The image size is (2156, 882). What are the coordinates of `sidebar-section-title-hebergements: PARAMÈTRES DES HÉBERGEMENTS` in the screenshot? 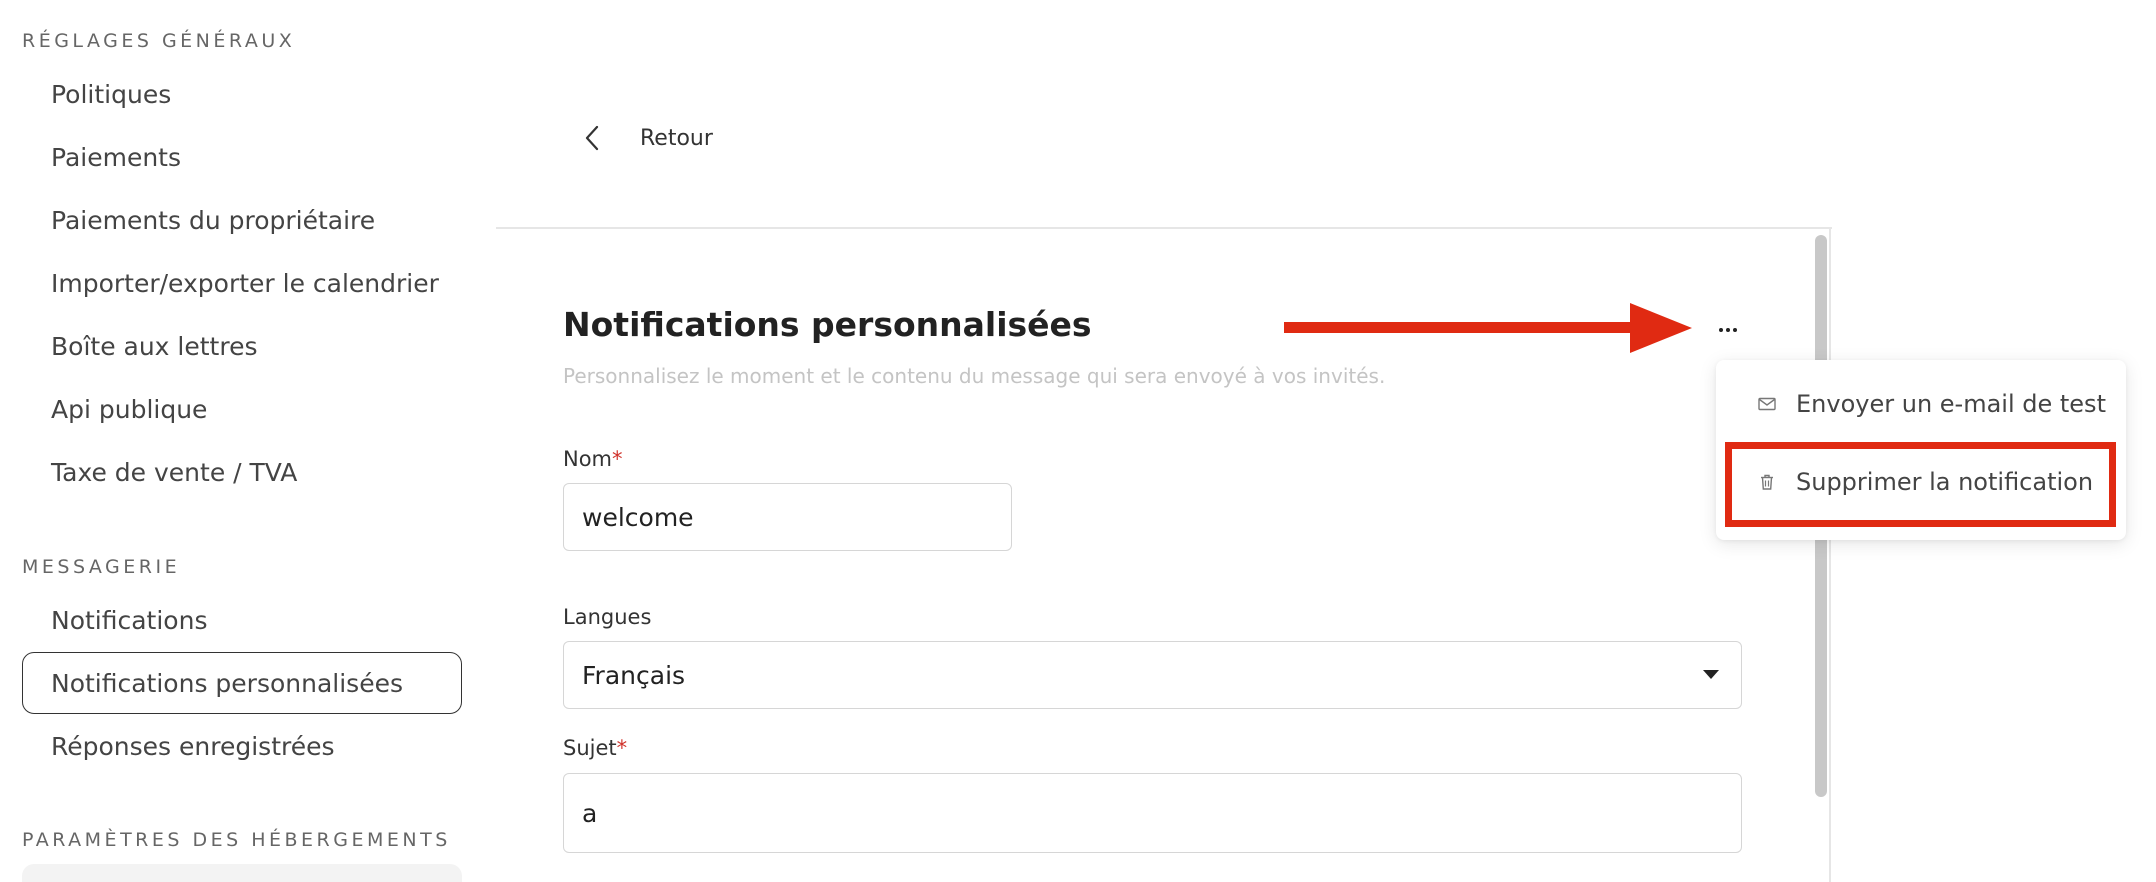 It's located at (236, 840).